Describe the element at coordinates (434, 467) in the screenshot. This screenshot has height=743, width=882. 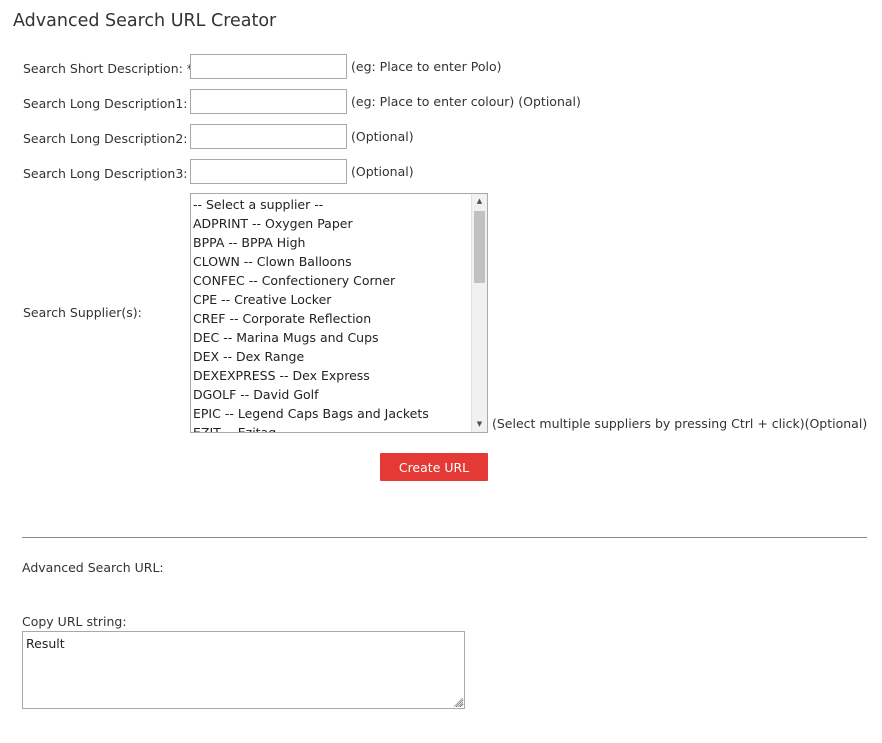
I see `create-url-button: Create URL` at that location.